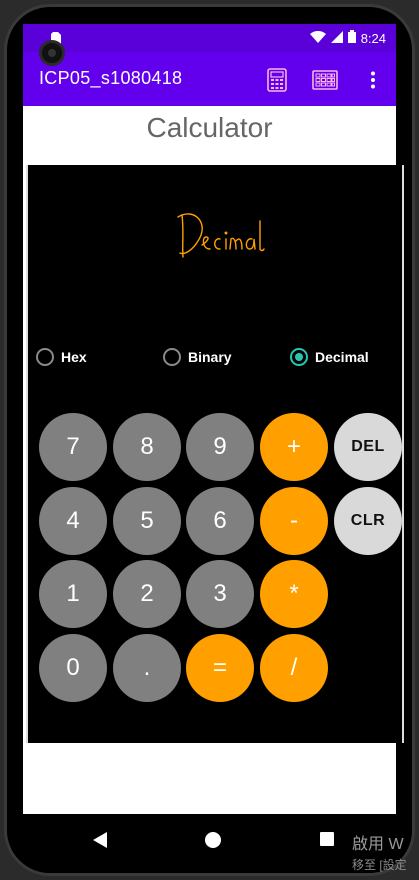 Image resolution: width=419 pixels, height=880 pixels. What do you see at coordinates (213, 842) in the screenshot?
I see `home-icon` at bounding box center [213, 842].